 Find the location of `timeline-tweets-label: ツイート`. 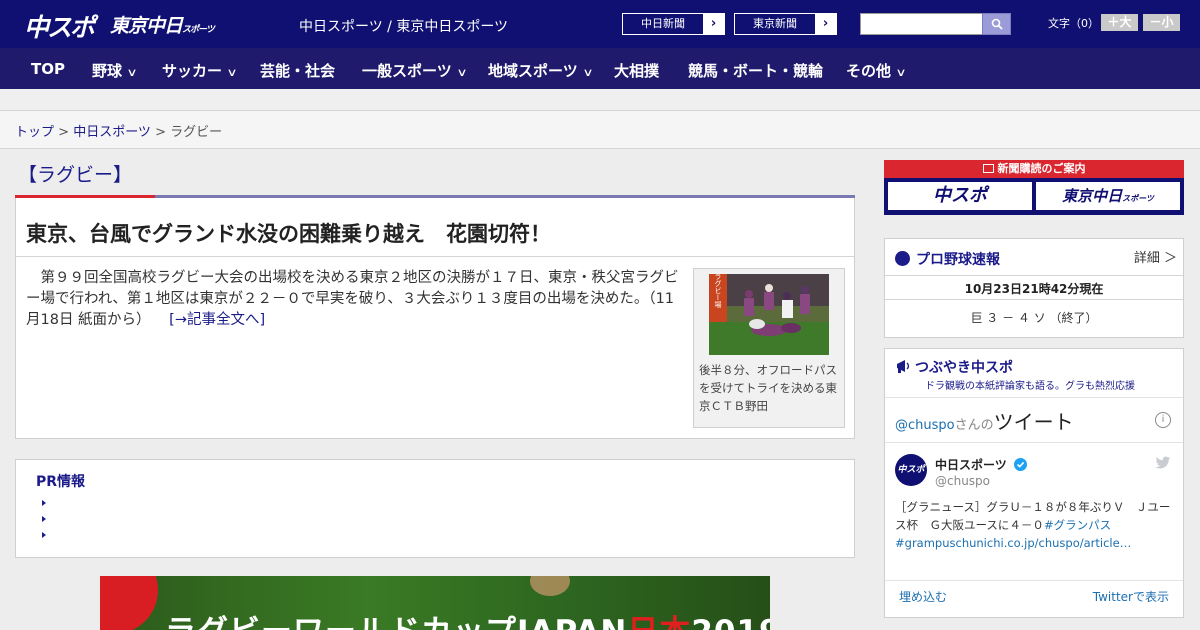

timeline-tweets-label: ツイート is located at coordinates (1033, 422).